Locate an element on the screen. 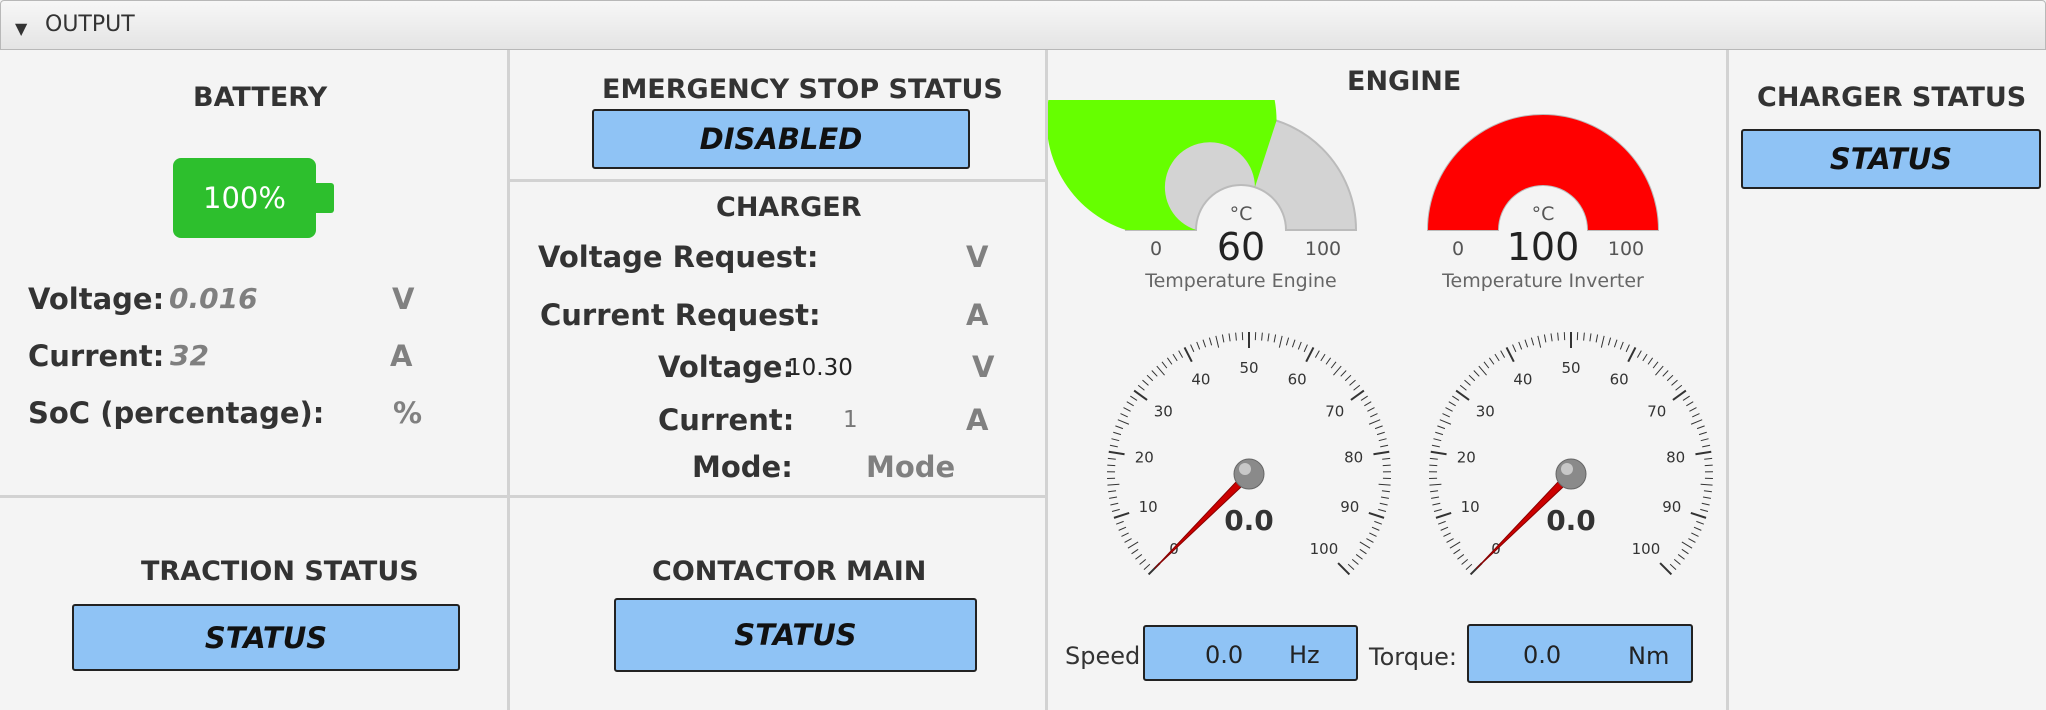 The image size is (2046, 710). charger-status-button: STATUS is located at coordinates (1891, 159).